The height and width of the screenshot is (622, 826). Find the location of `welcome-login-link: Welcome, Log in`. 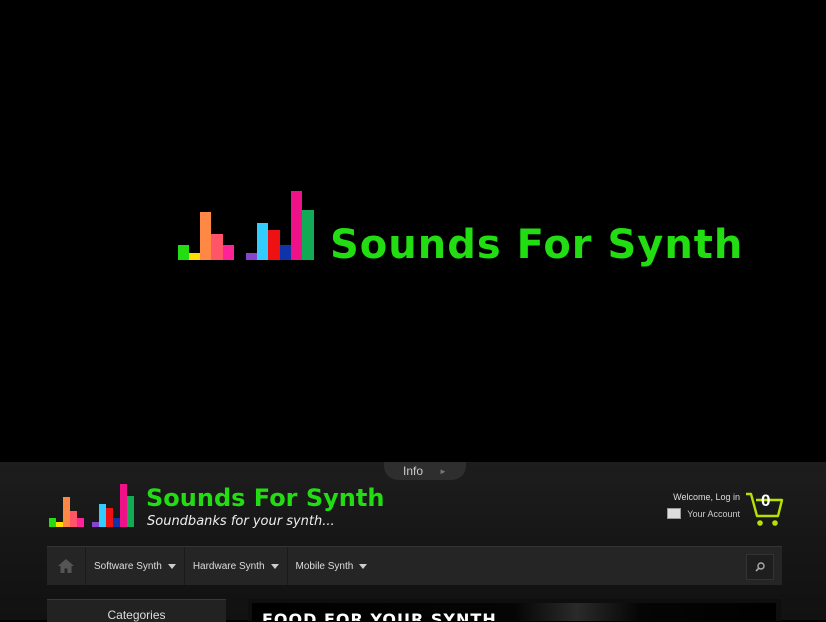

welcome-login-link: Welcome, Log in is located at coordinates (706, 497).